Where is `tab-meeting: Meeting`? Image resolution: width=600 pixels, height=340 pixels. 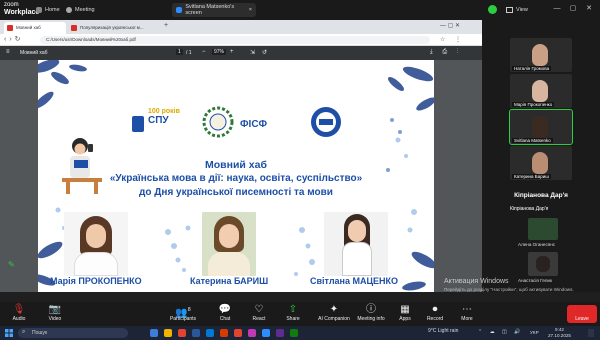
tab-meeting: Meeting is located at coordinates (80, 10).